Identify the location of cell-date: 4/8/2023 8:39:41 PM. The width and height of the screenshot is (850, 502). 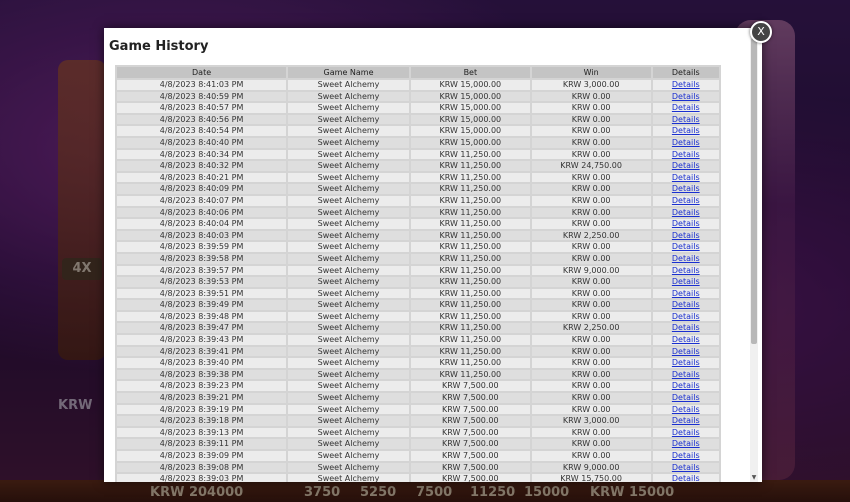
(202, 351).